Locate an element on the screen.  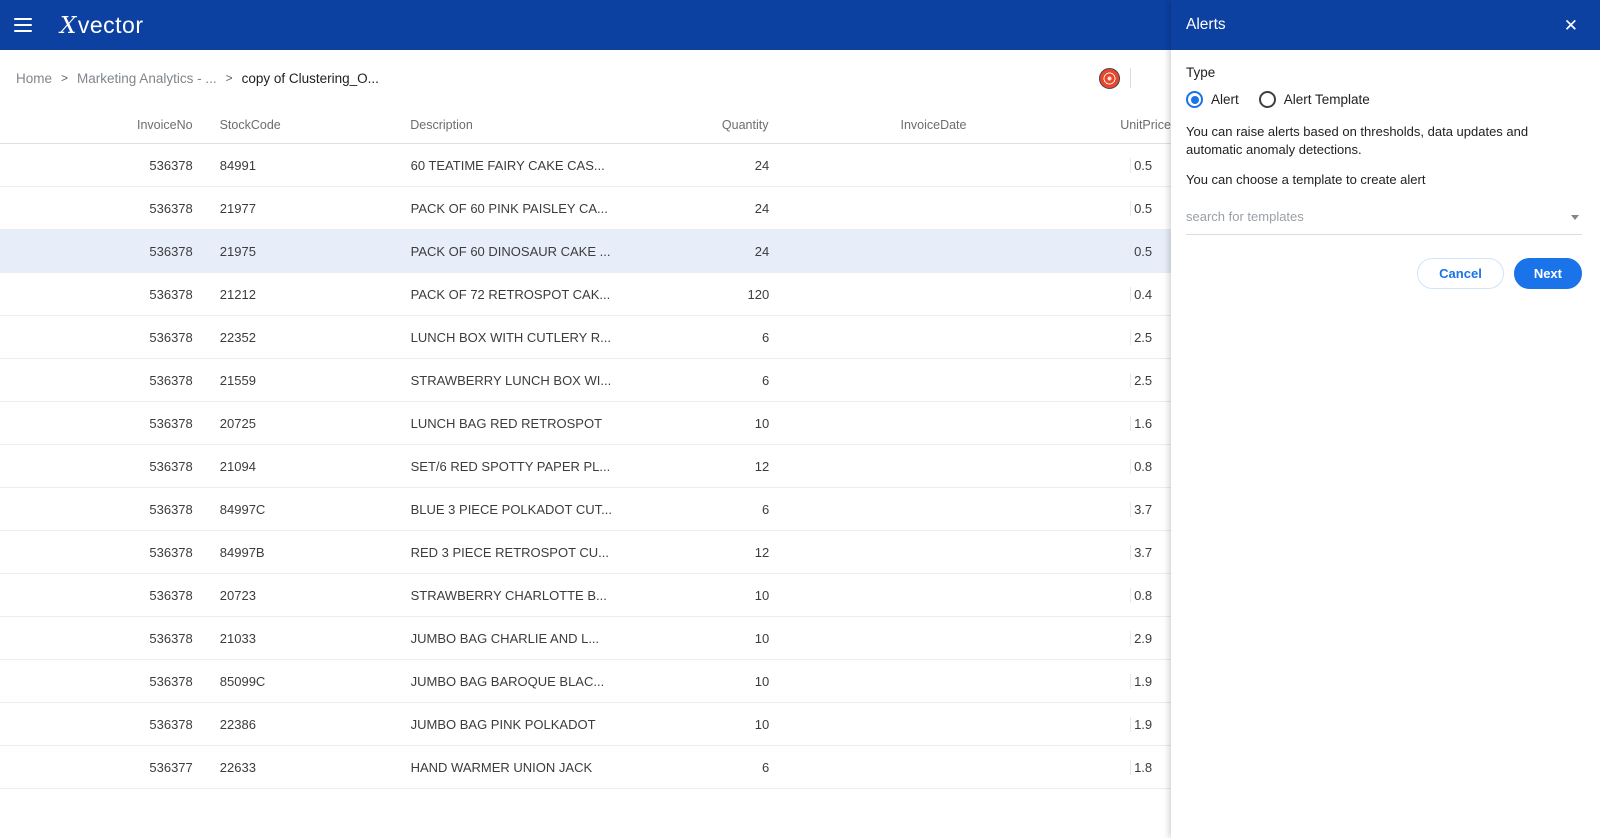
cell-description: LUNCH BAG RED RETROSPOT is located at coordinates (506, 423).